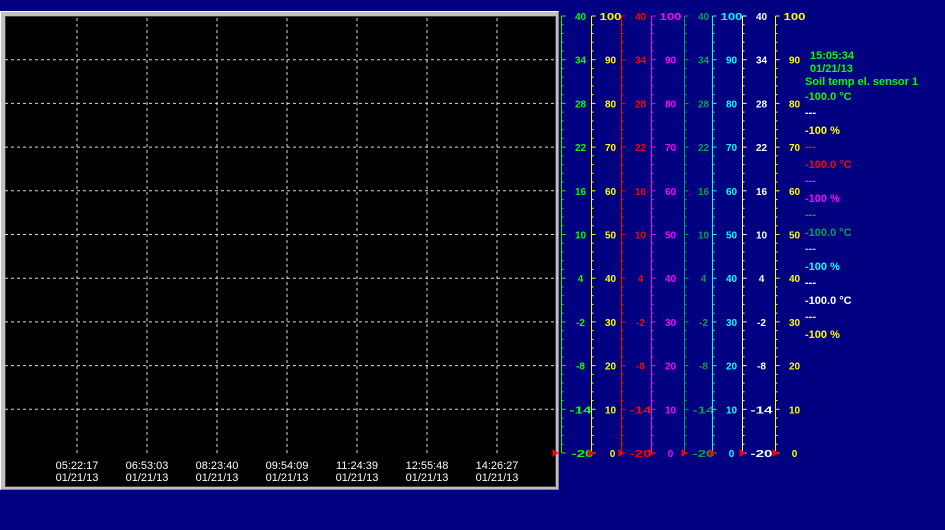 The image size is (945, 530). Describe the element at coordinates (555, 453) in the screenshot. I see `axis-position-marker` at that location.